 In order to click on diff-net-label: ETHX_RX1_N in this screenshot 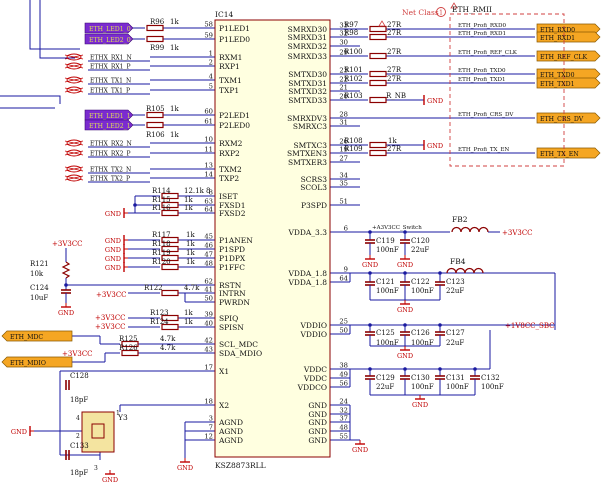, I will do `click(111, 58)`.